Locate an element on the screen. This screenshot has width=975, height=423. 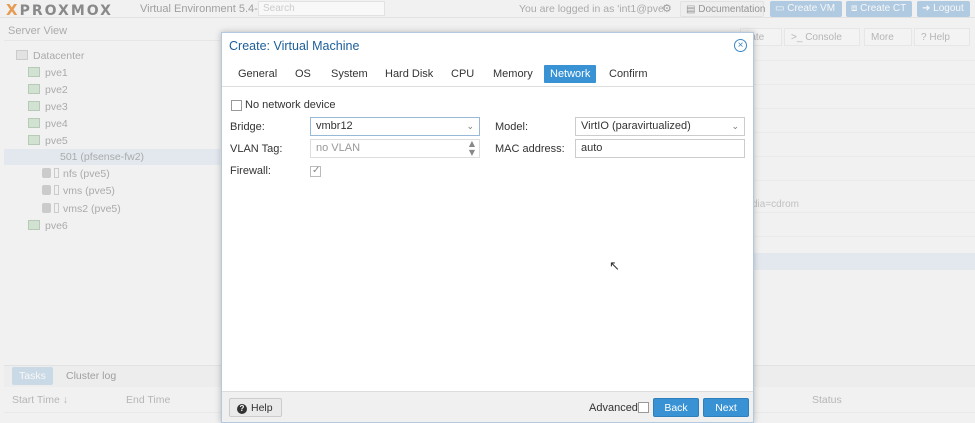
bridge-label: Bridge: is located at coordinates (247, 127).